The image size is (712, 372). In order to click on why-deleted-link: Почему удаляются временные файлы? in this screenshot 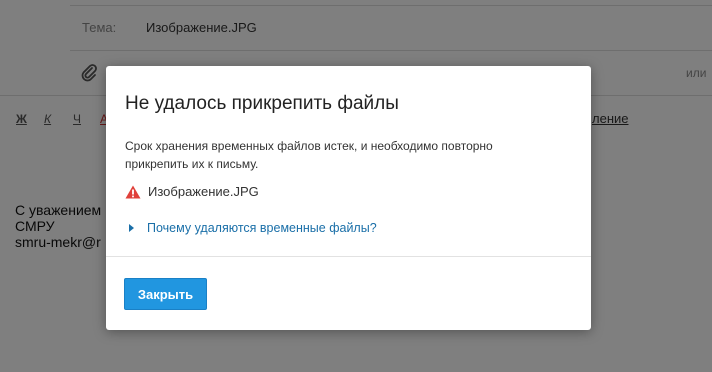, I will do `click(262, 228)`.